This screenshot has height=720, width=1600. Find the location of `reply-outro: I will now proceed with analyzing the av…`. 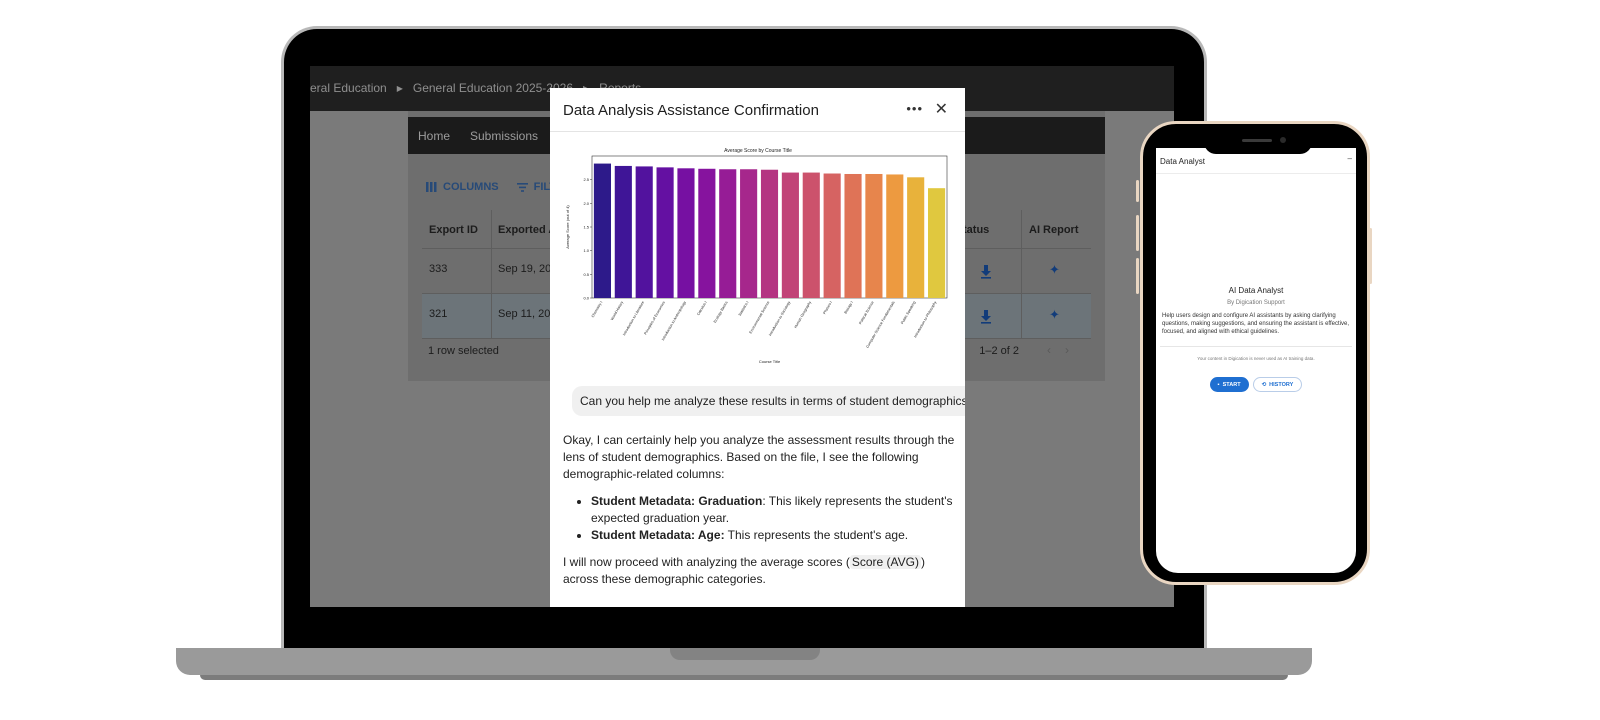

reply-outro: I will now proceed with analyzing the av… is located at coordinates (759, 571).